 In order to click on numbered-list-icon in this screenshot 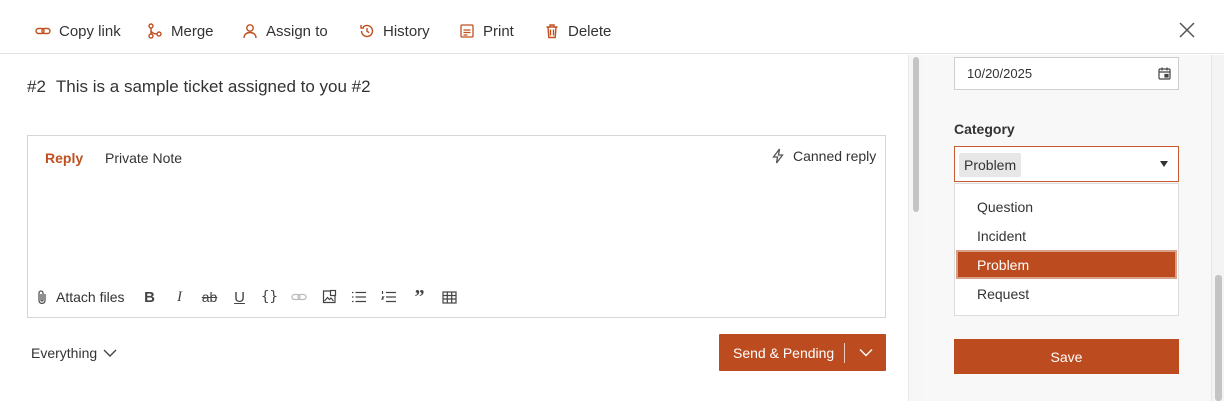, I will do `click(389, 297)`.